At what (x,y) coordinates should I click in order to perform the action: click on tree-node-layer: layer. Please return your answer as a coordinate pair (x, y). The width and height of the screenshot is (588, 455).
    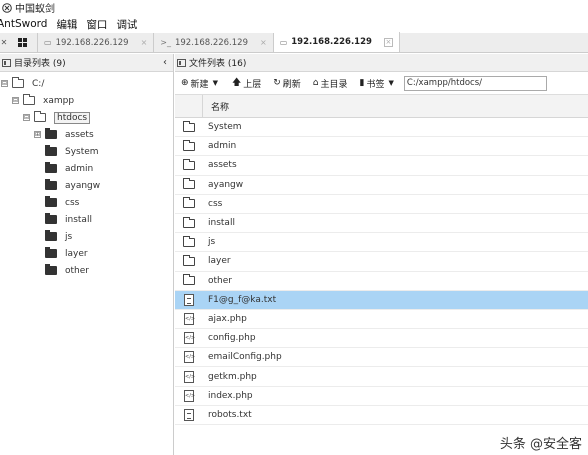
    Looking at the image, I should click on (66, 253).